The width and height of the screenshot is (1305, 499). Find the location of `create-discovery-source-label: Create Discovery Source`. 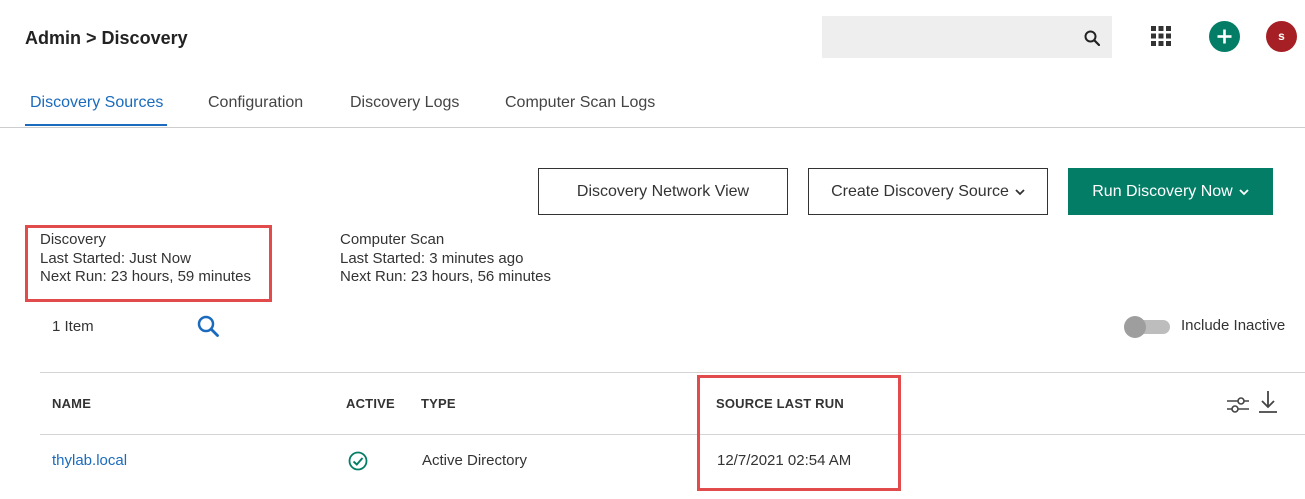

create-discovery-source-label: Create Discovery Source is located at coordinates (920, 191).